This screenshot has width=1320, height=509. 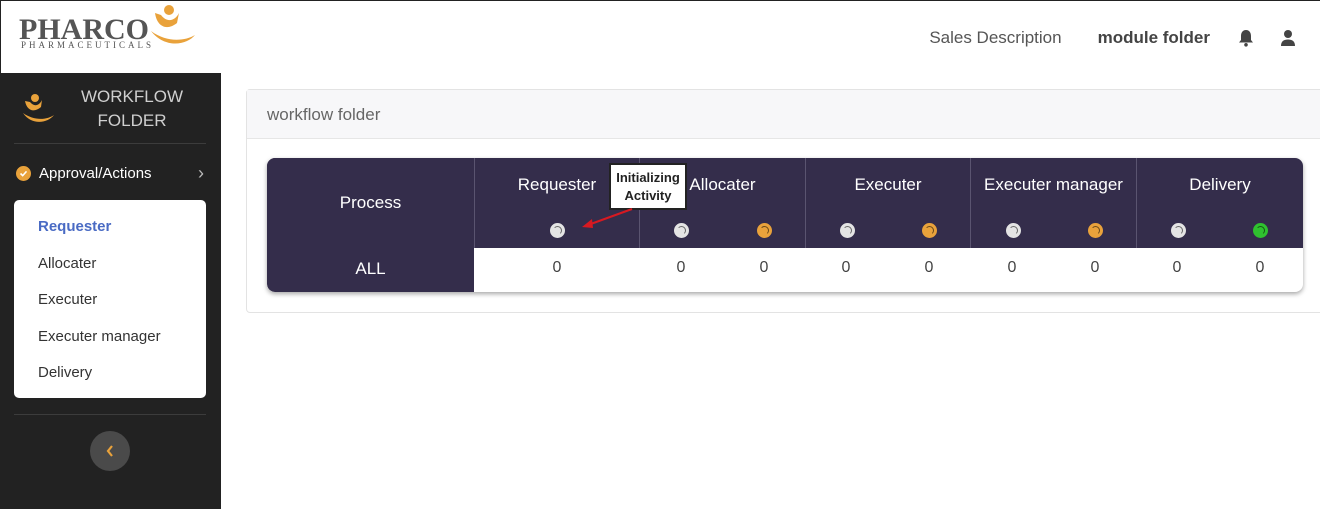 I want to click on sidebar-item-executer-manager: Executer manager, so click(x=110, y=342).